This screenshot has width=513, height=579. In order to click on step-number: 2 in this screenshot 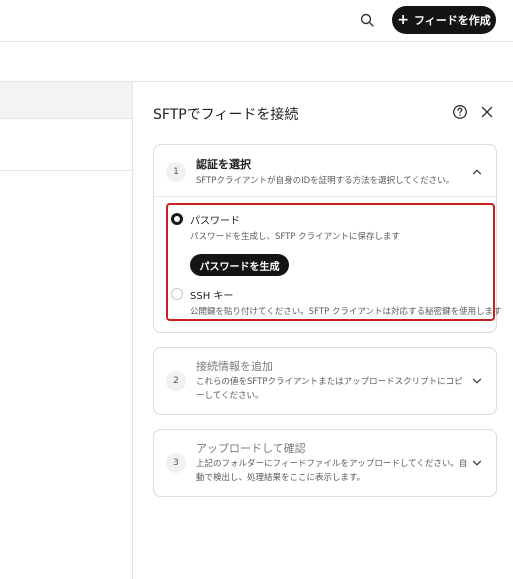, I will do `click(176, 381)`.